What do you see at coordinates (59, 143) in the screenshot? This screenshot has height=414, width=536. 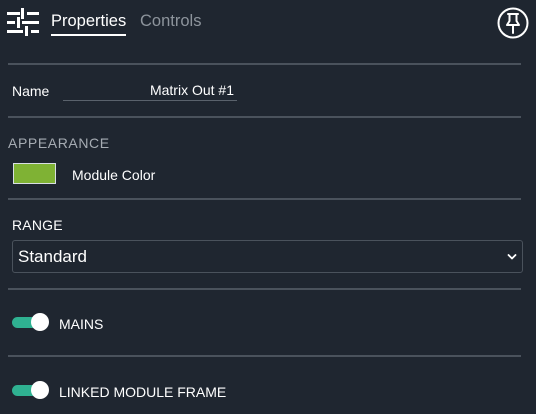 I see `appearance-heading: APPEARANCE` at bounding box center [59, 143].